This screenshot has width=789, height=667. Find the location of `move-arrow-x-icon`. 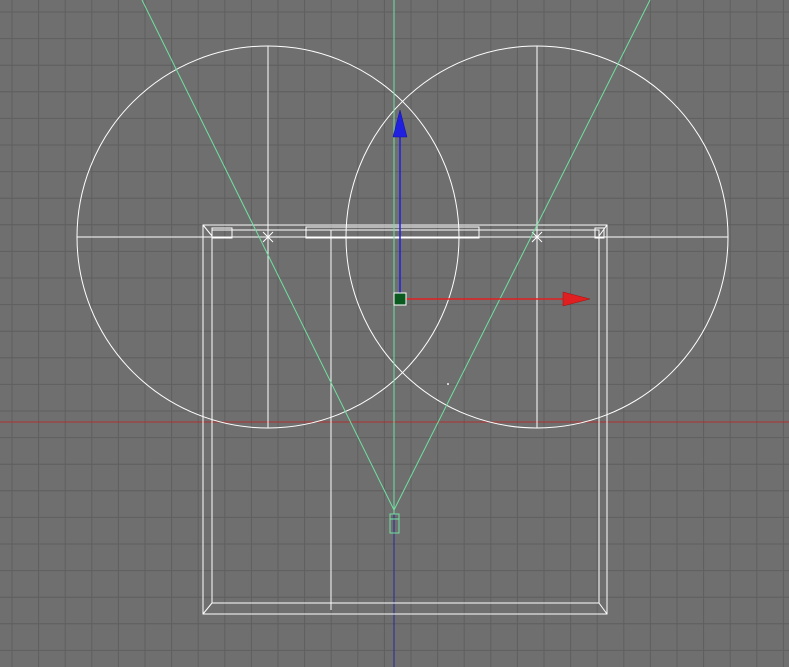

move-arrow-x-icon is located at coordinates (576, 299).